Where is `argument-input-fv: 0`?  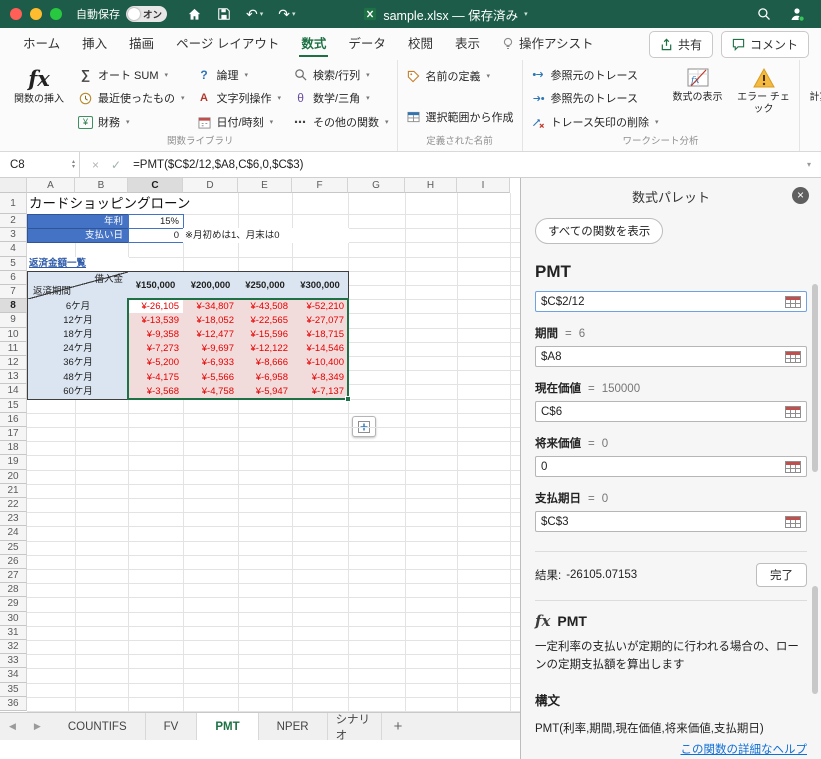
argument-input-fv: 0 is located at coordinates (671, 466).